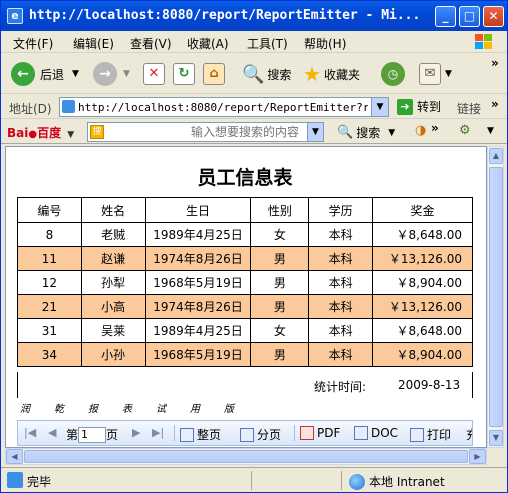 The width and height of the screenshot is (508, 493). I want to click on search-button: 🔍 搜索, so click(266, 74).